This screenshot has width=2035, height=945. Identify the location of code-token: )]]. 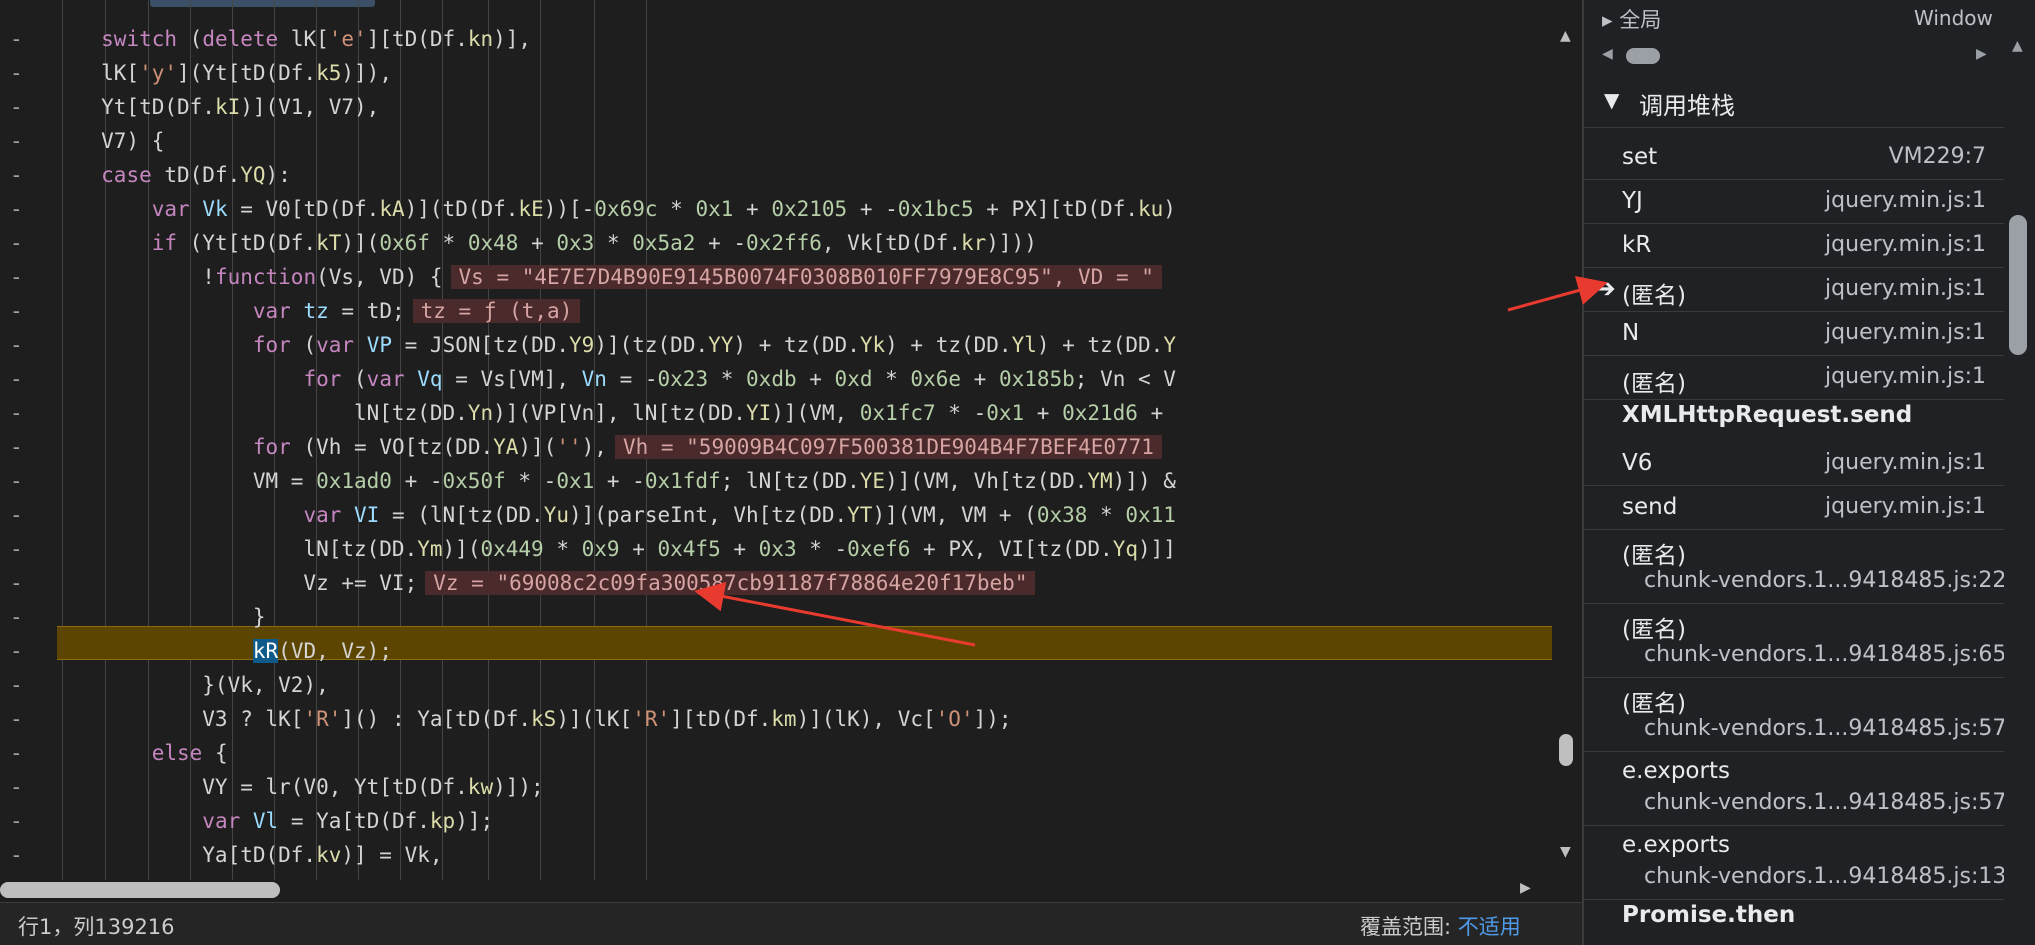
(1156, 549).